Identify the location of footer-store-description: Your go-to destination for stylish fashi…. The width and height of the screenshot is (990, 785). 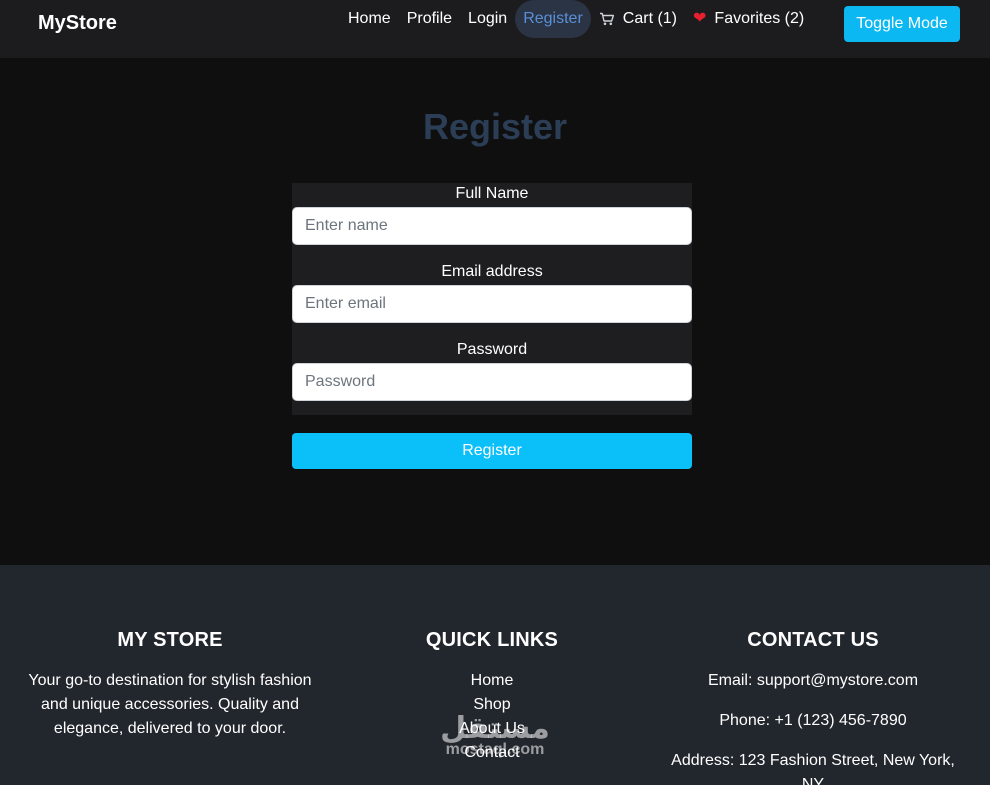
(170, 705).